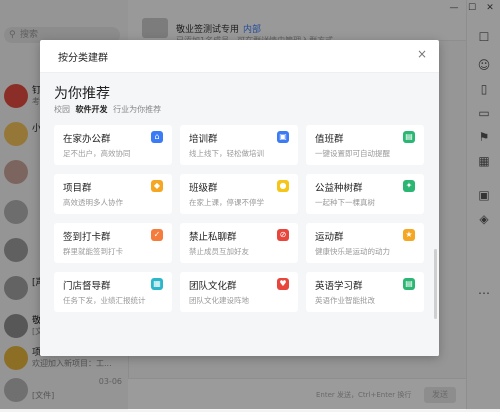 The height and width of the screenshot is (412, 500). What do you see at coordinates (87, 237) in the screenshot?
I see `card-title: 签到打卡群` at bounding box center [87, 237].